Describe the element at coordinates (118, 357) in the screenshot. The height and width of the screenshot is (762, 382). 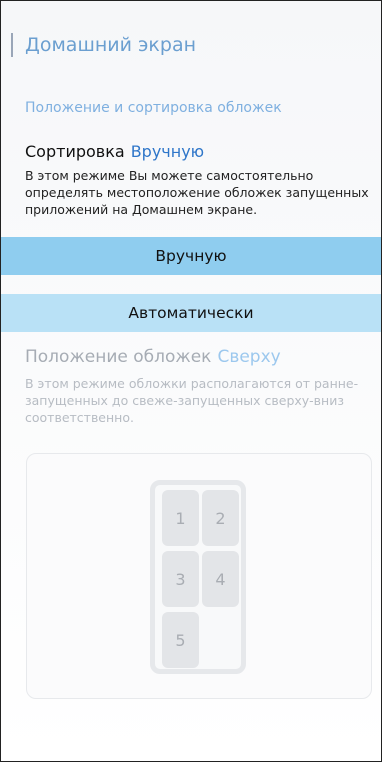
I see `position-label: Положение обложек` at that location.